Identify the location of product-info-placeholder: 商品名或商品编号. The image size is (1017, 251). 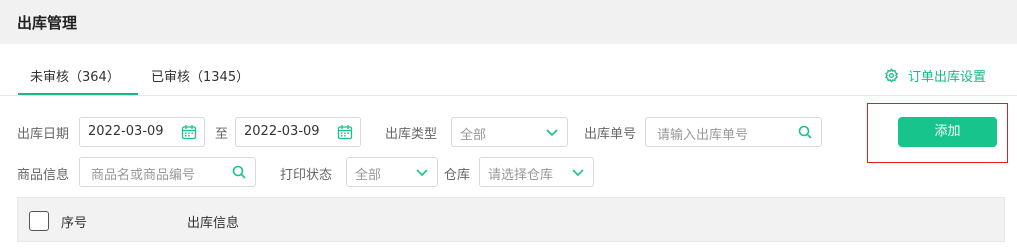
(143, 175).